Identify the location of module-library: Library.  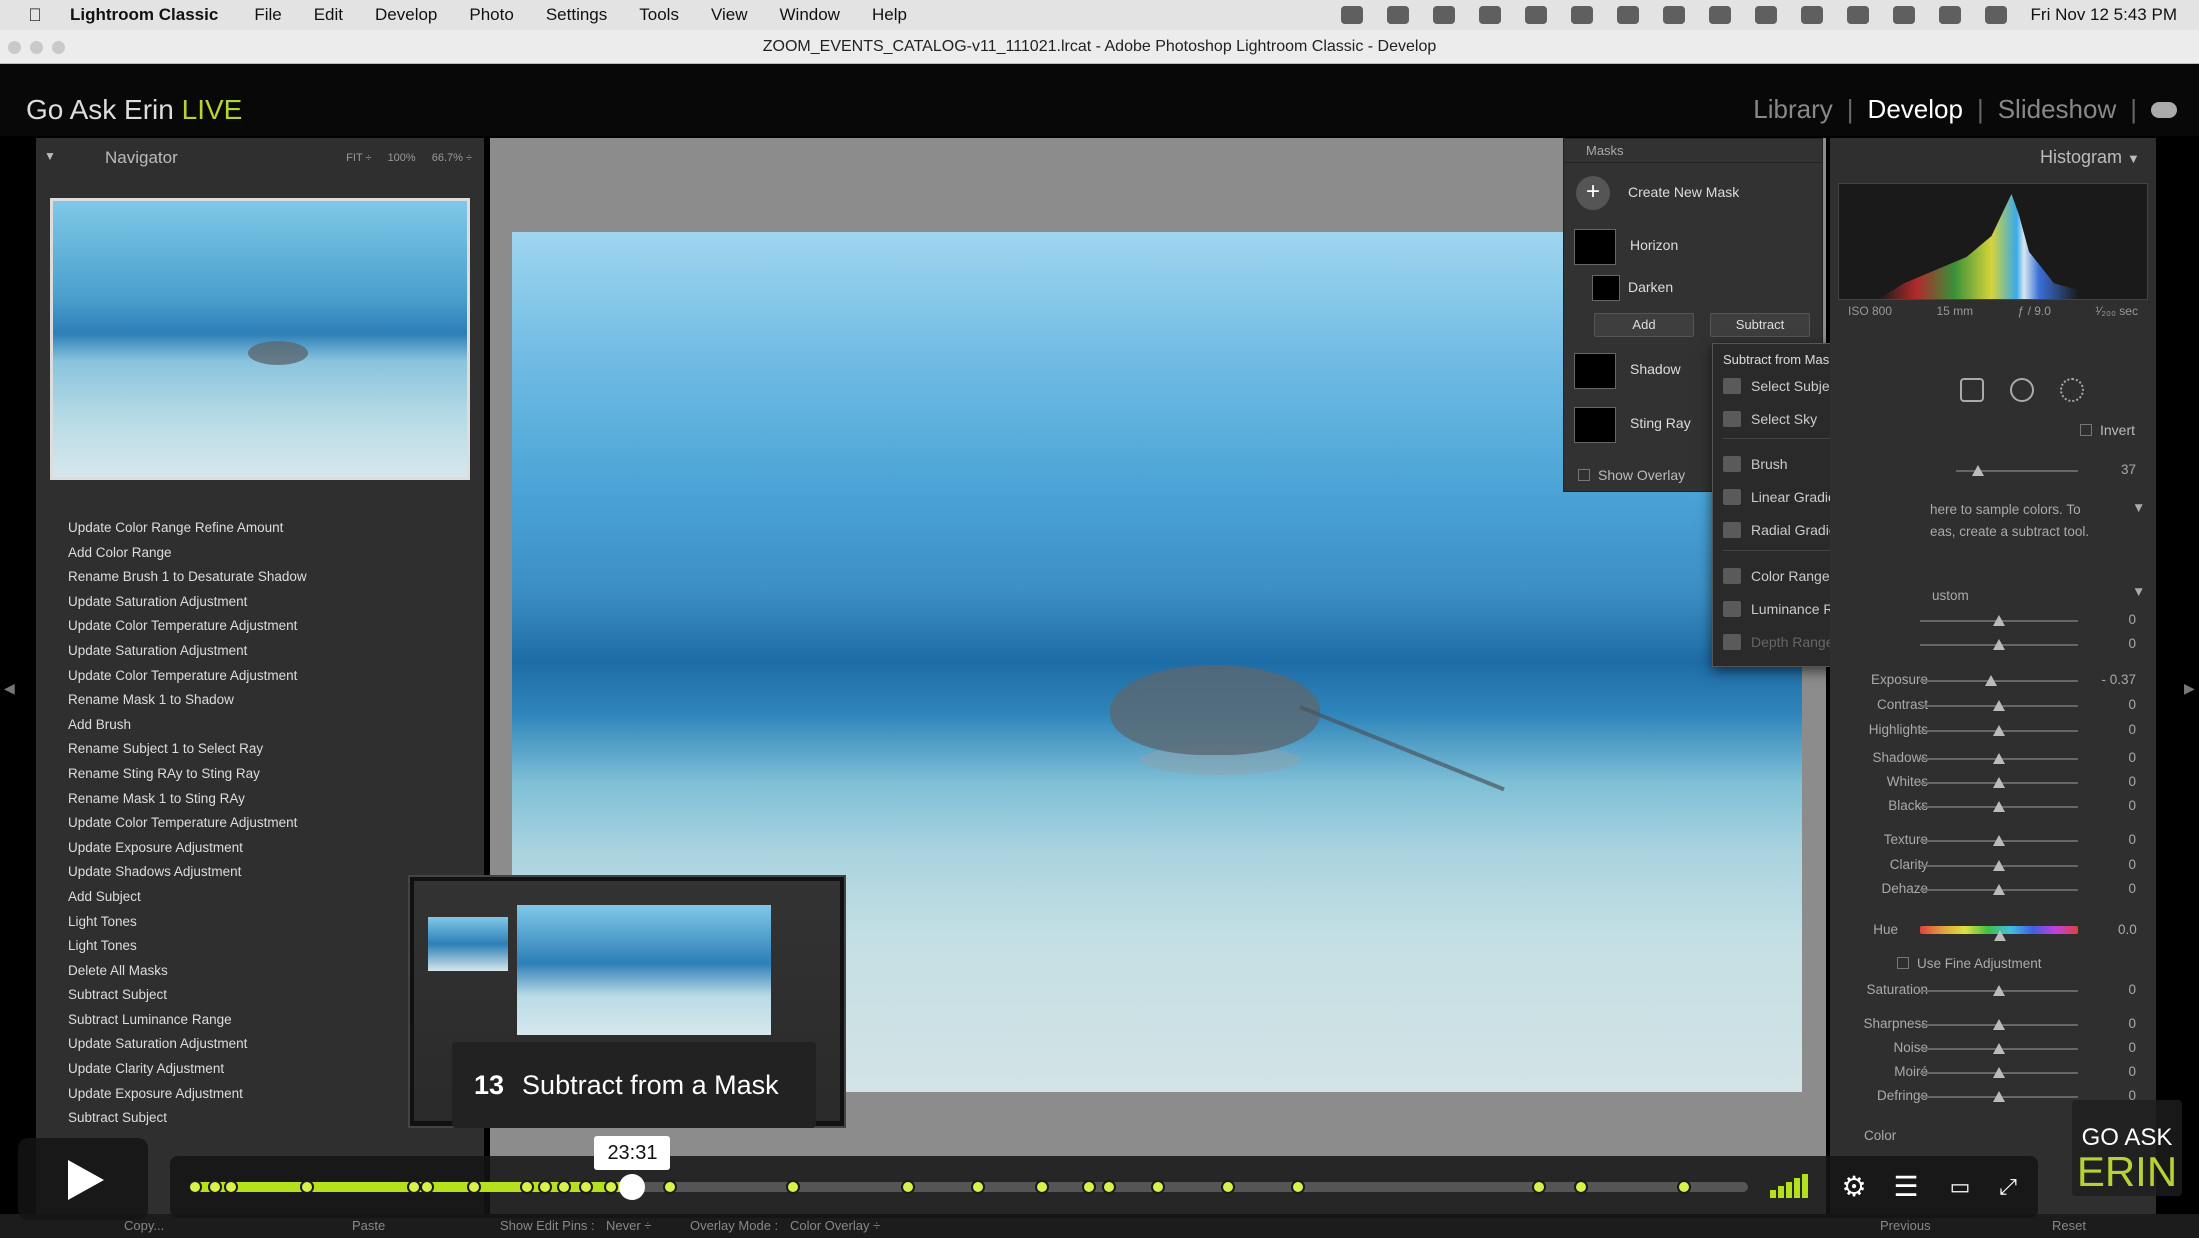
(1792, 109).